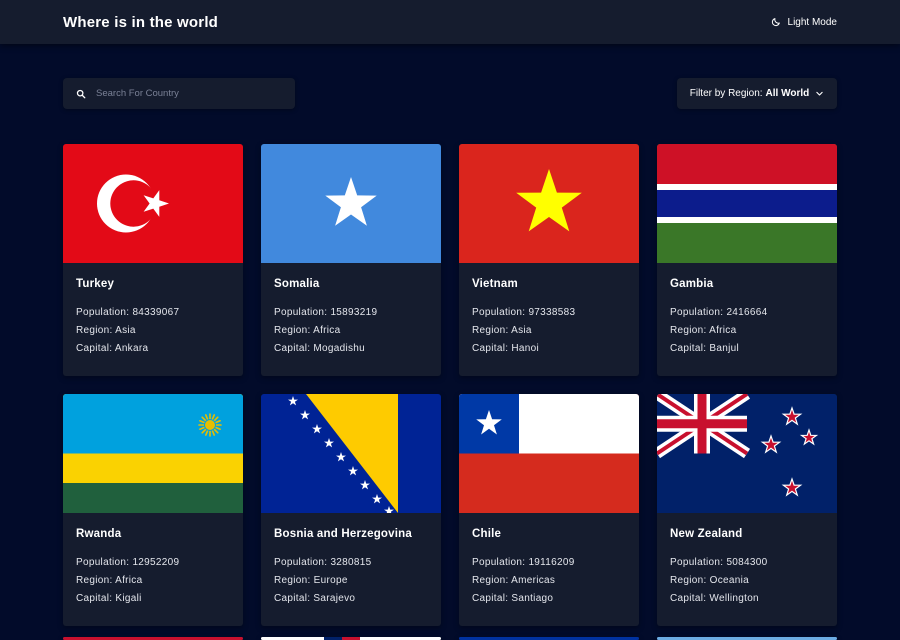  What do you see at coordinates (354, 312) in the screenshot?
I see `population-value: 15893219` at bounding box center [354, 312].